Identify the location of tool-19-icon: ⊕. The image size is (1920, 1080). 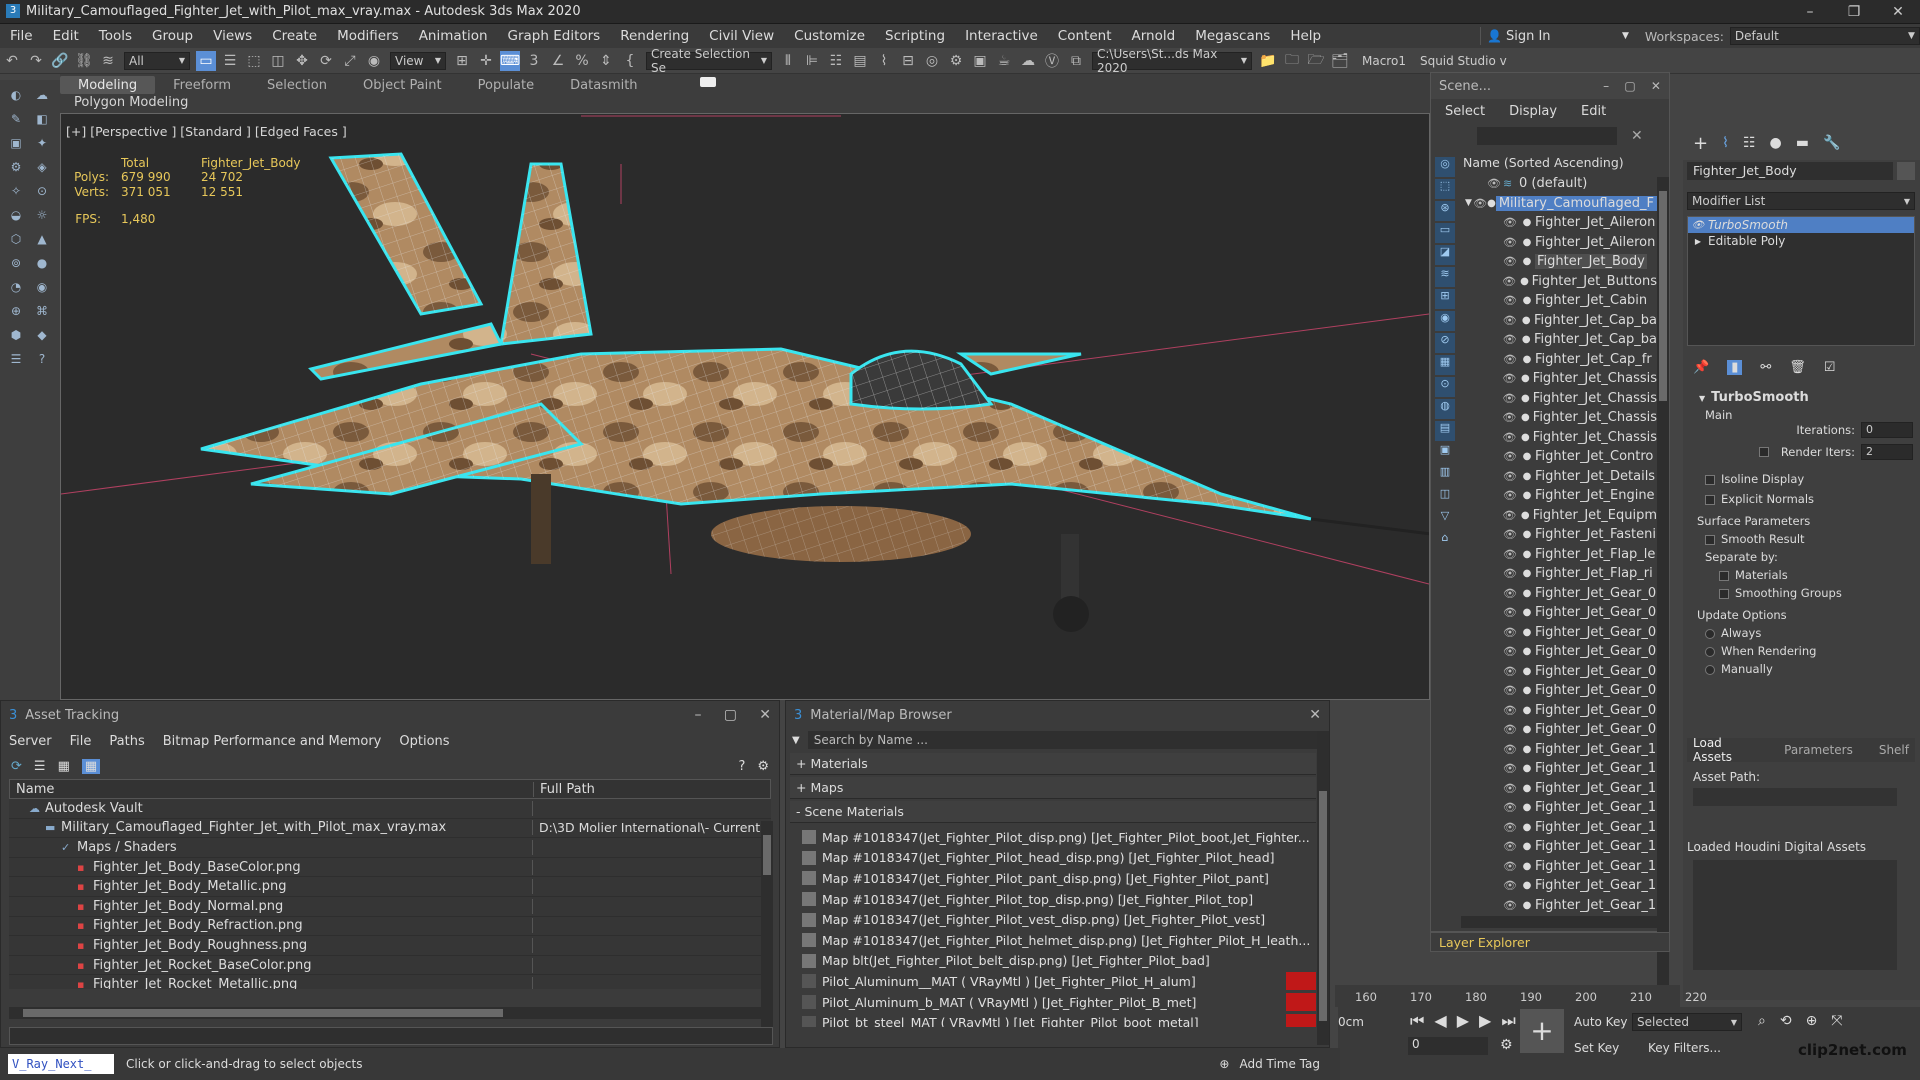
(16, 311).